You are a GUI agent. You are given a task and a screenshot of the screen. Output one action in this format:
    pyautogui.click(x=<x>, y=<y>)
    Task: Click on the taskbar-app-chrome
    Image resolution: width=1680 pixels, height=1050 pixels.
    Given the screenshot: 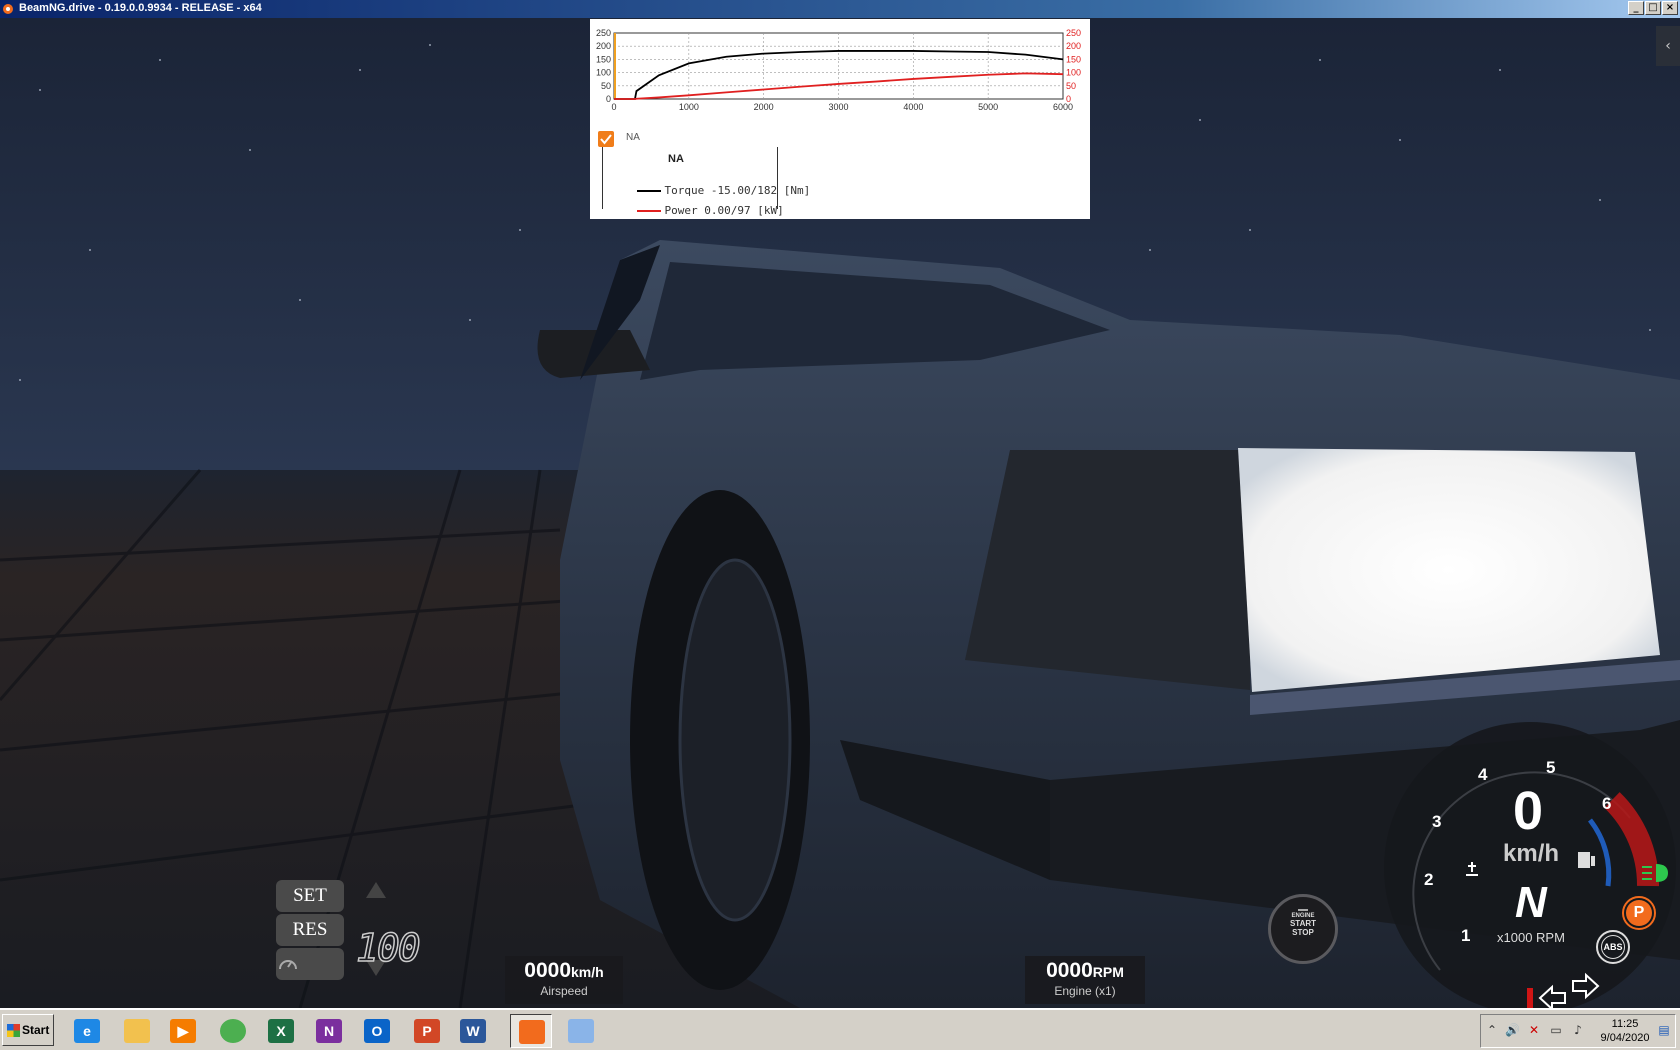 What is the action you would take?
    pyautogui.click(x=233, y=1031)
    